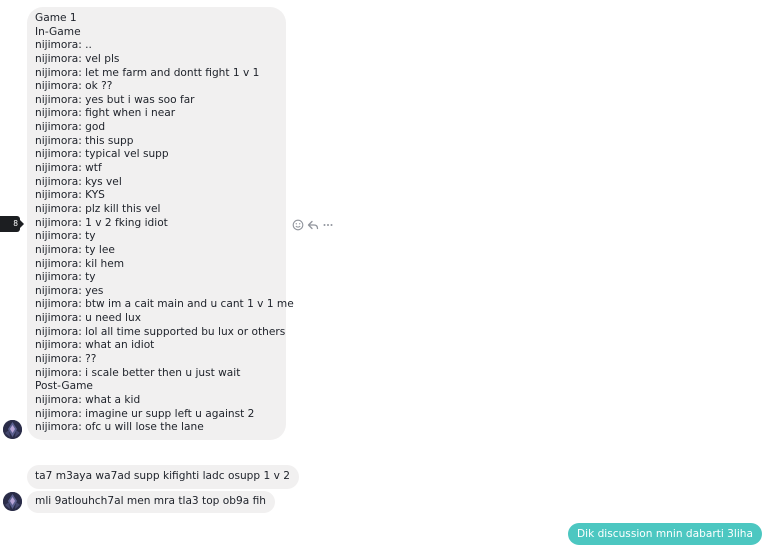 The image size is (768, 551). I want to click on message-line: nijimora: ??, so click(66, 359).